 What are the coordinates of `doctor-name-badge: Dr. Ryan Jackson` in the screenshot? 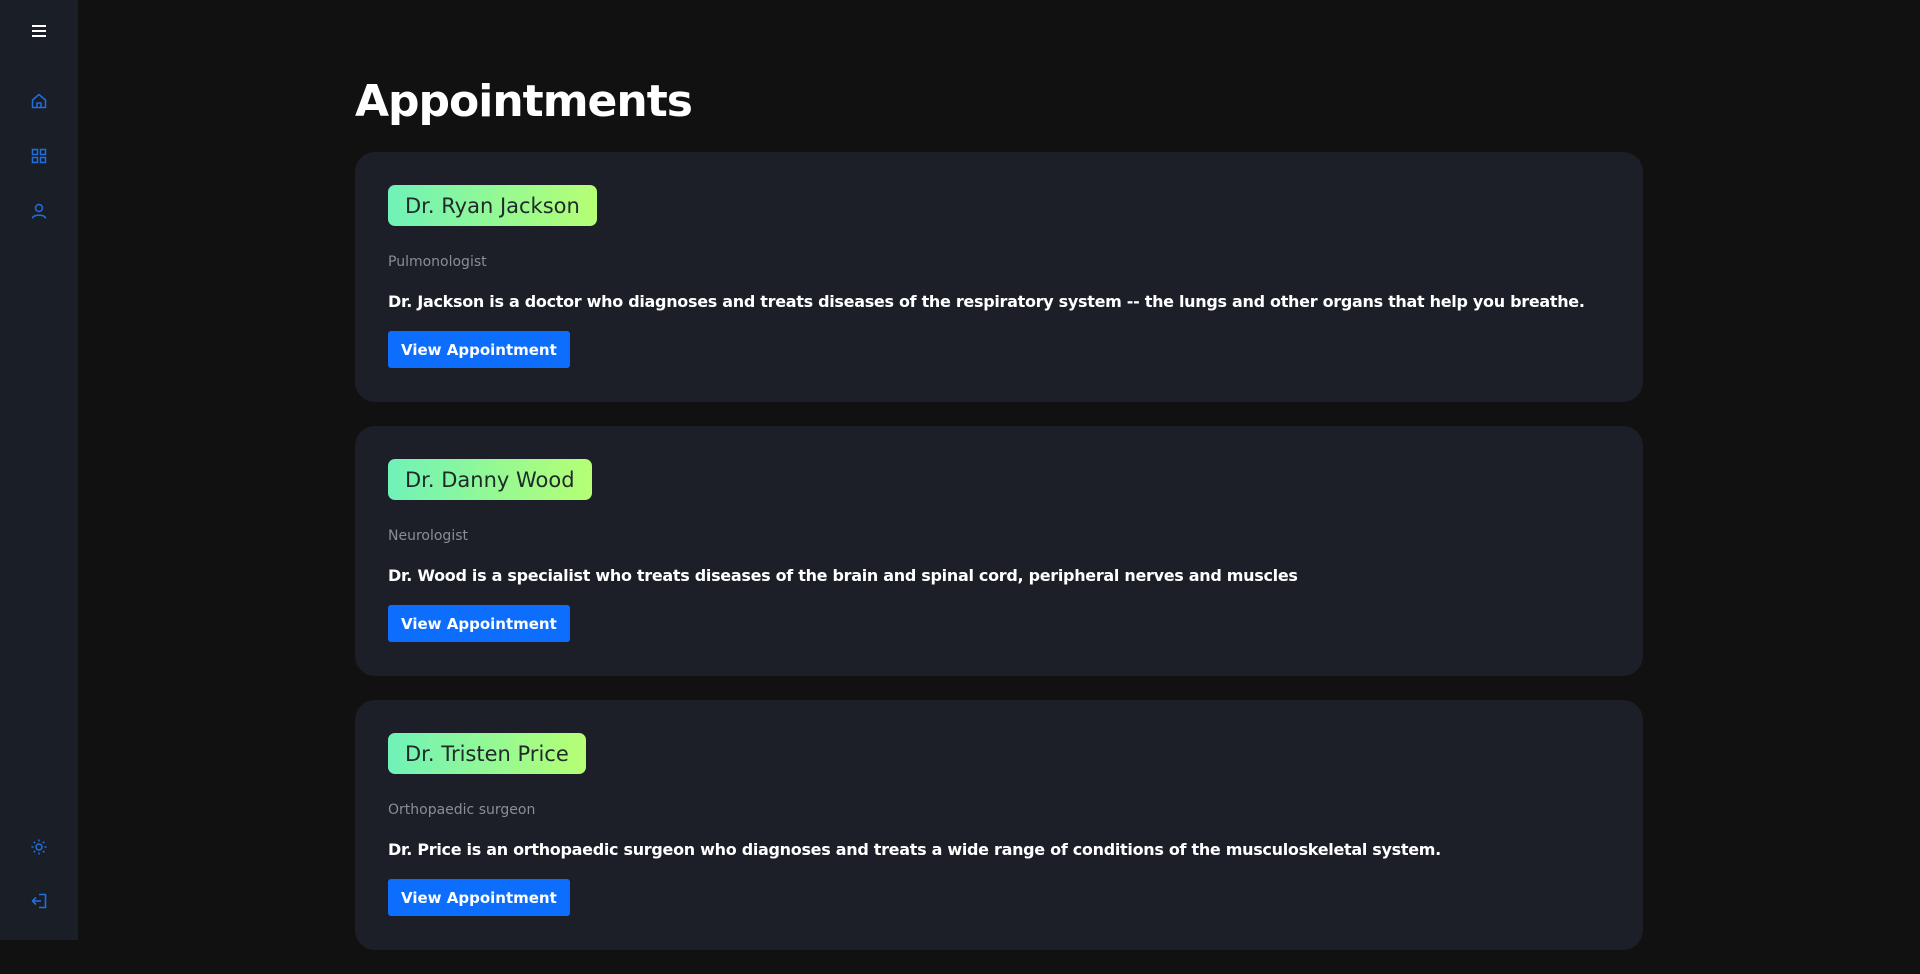 It's located at (492, 205).